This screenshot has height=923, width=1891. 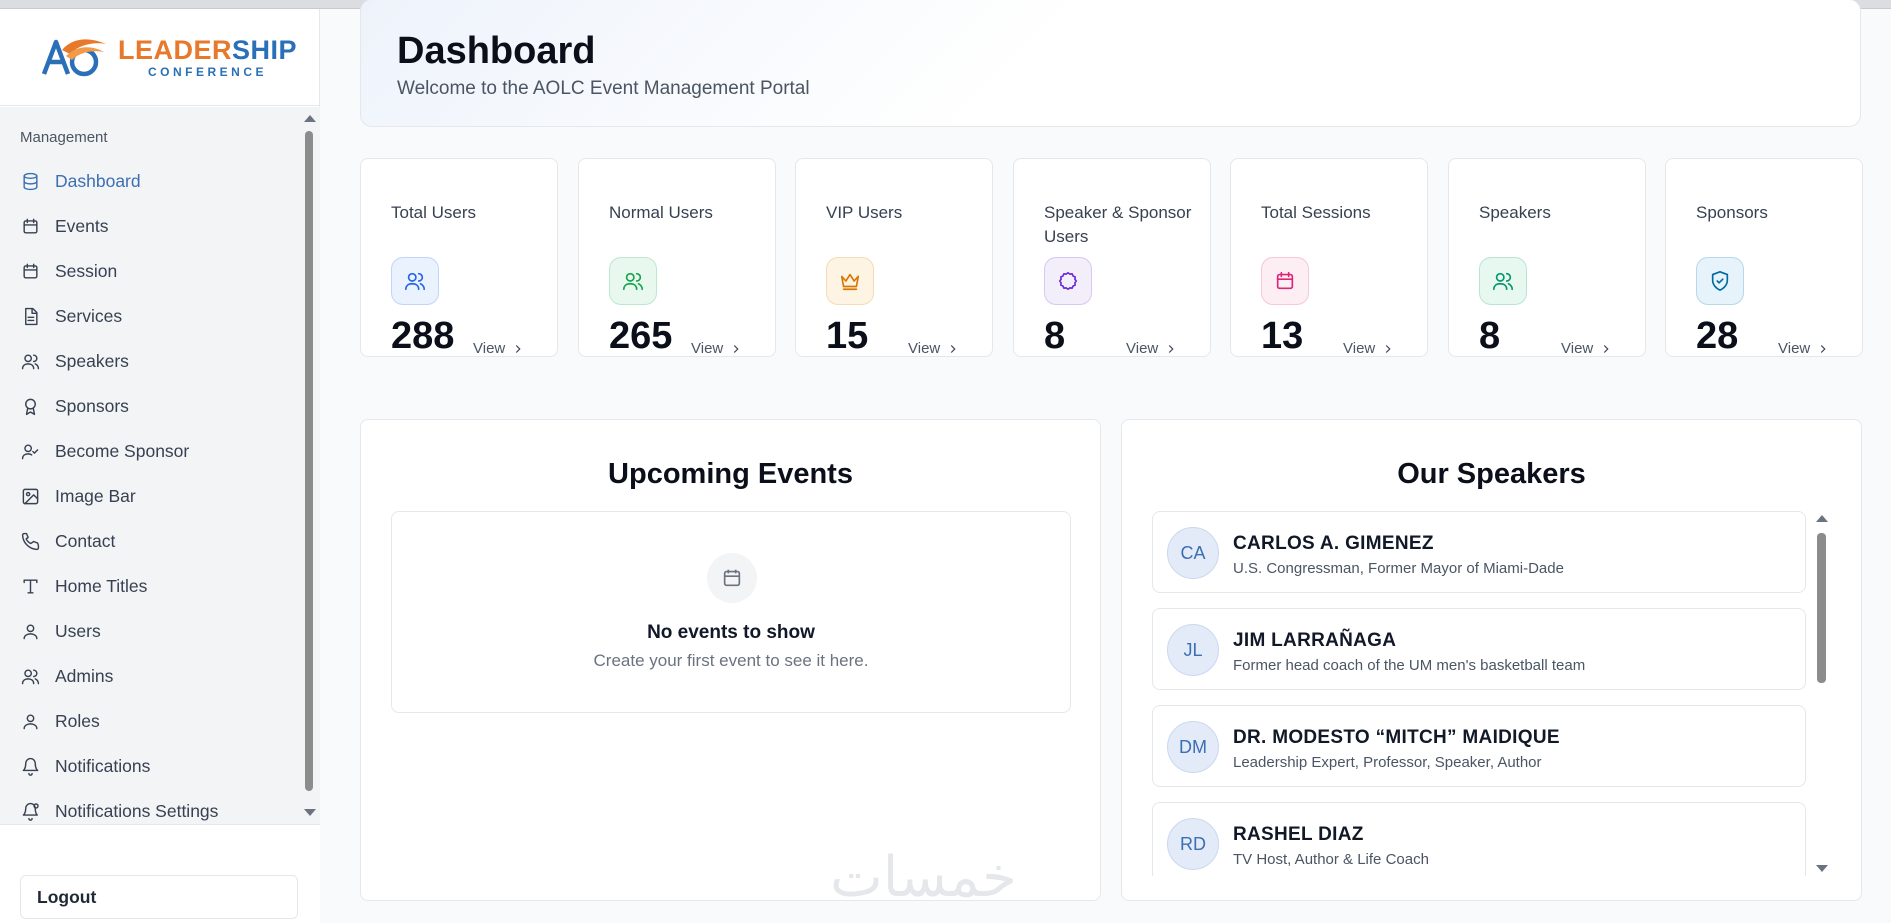 What do you see at coordinates (661, 212) in the screenshot?
I see `stat-label: Normal Users` at bounding box center [661, 212].